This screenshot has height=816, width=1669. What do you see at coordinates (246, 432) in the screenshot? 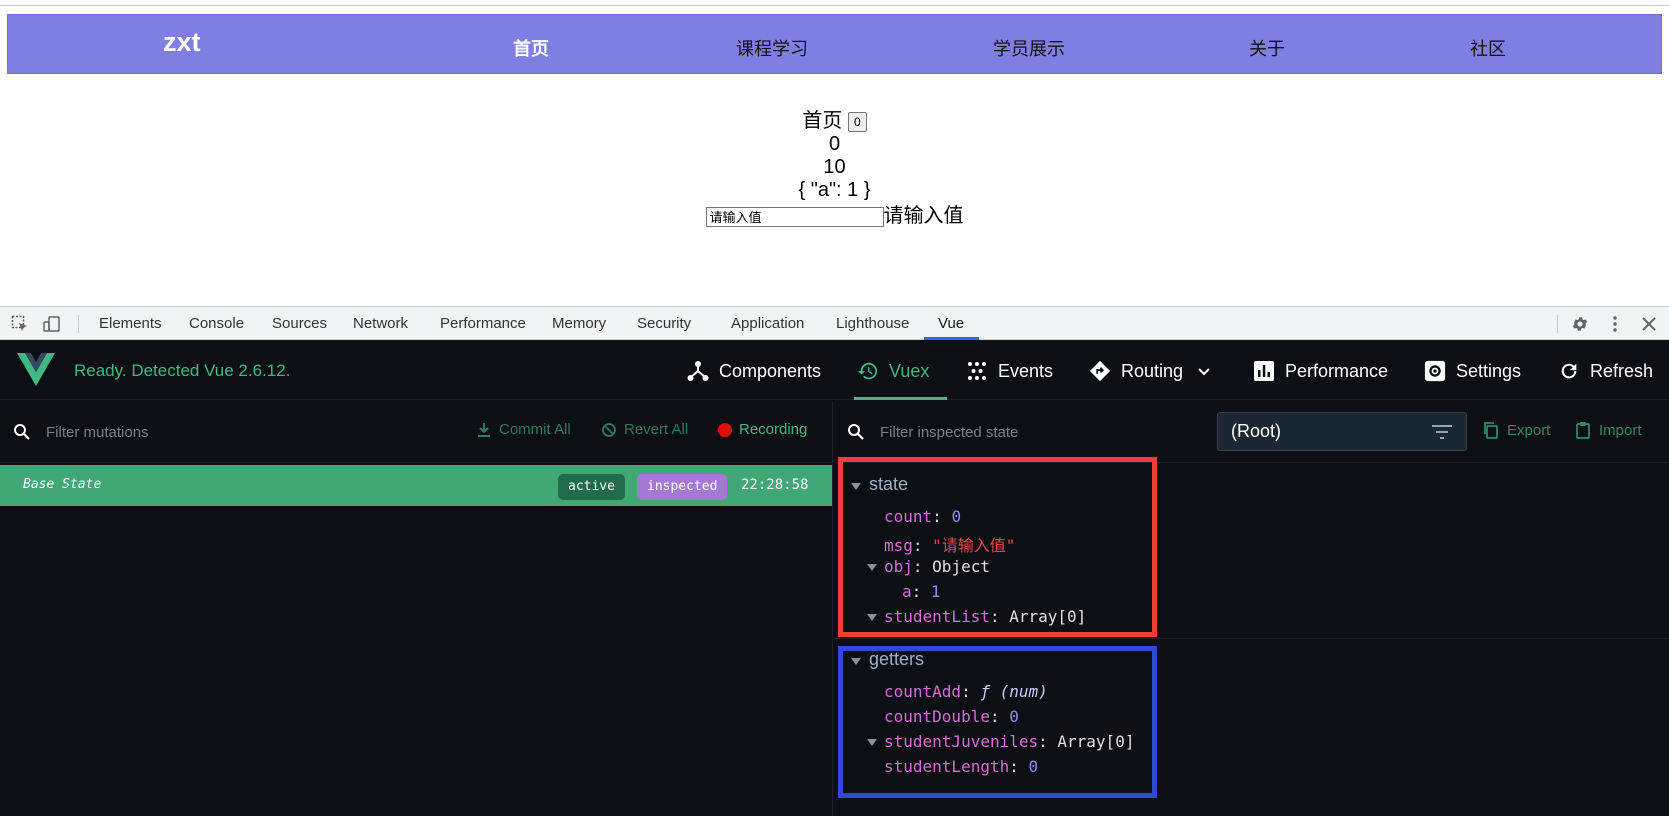
I see `filter-mutations-input` at bounding box center [246, 432].